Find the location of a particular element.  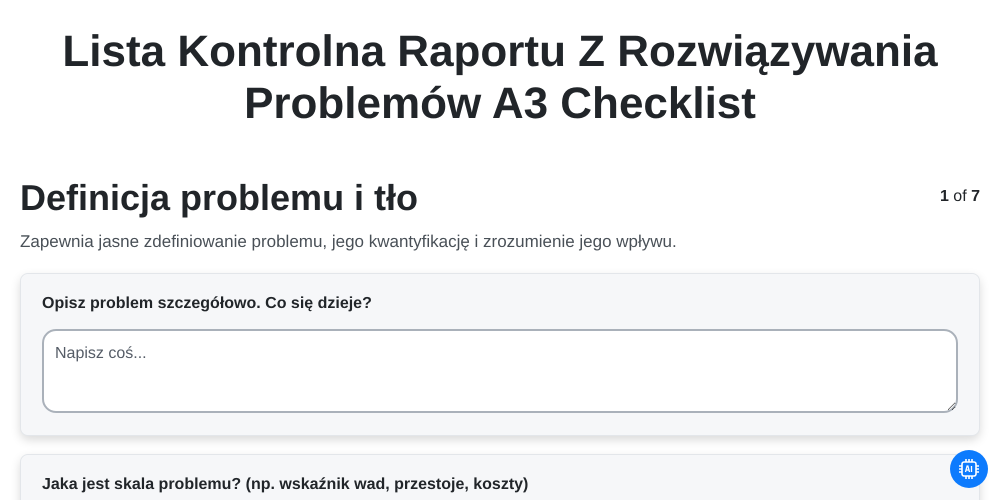

question-label: Jaka jest skala problemu? (np. wskaźnik wad, przestoje, koszty) is located at coordinates (286, 484).